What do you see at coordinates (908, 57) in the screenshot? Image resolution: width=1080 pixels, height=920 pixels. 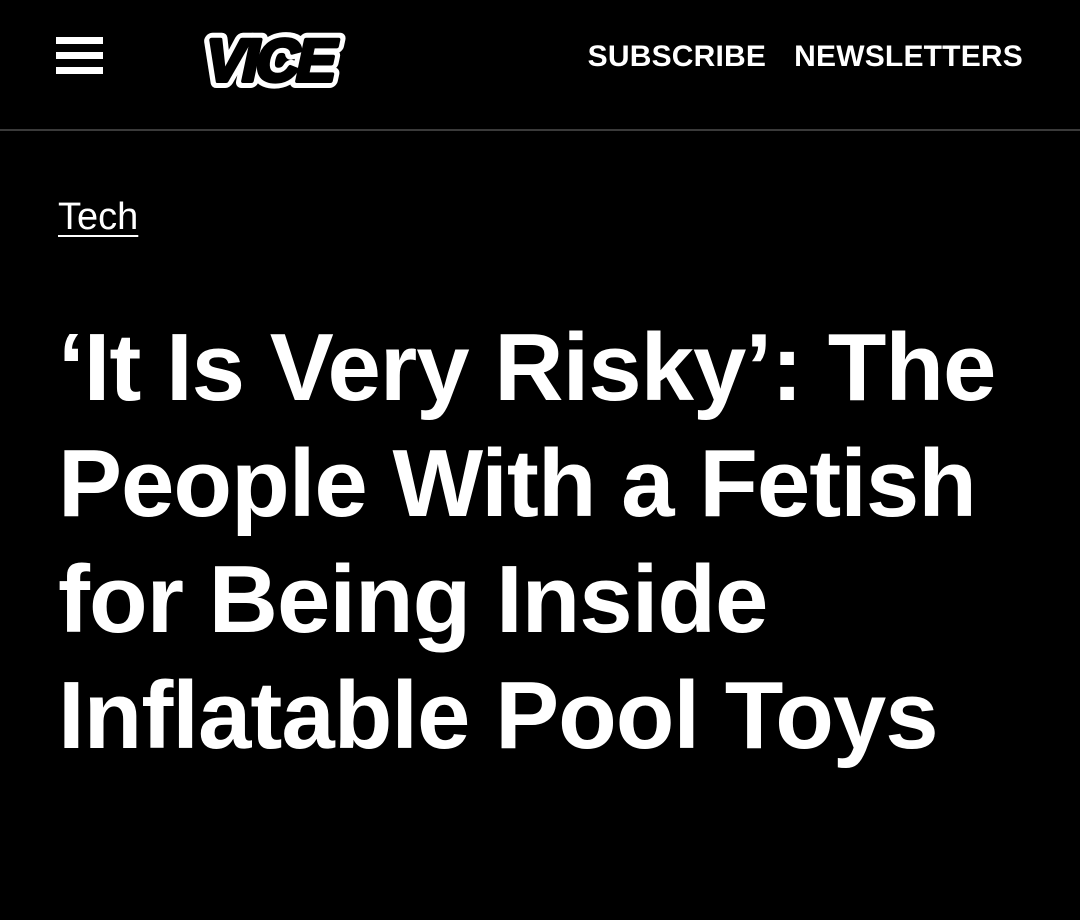 I see `newsletters-link: NEWSLETTERS` at bounding box center [908, 57].